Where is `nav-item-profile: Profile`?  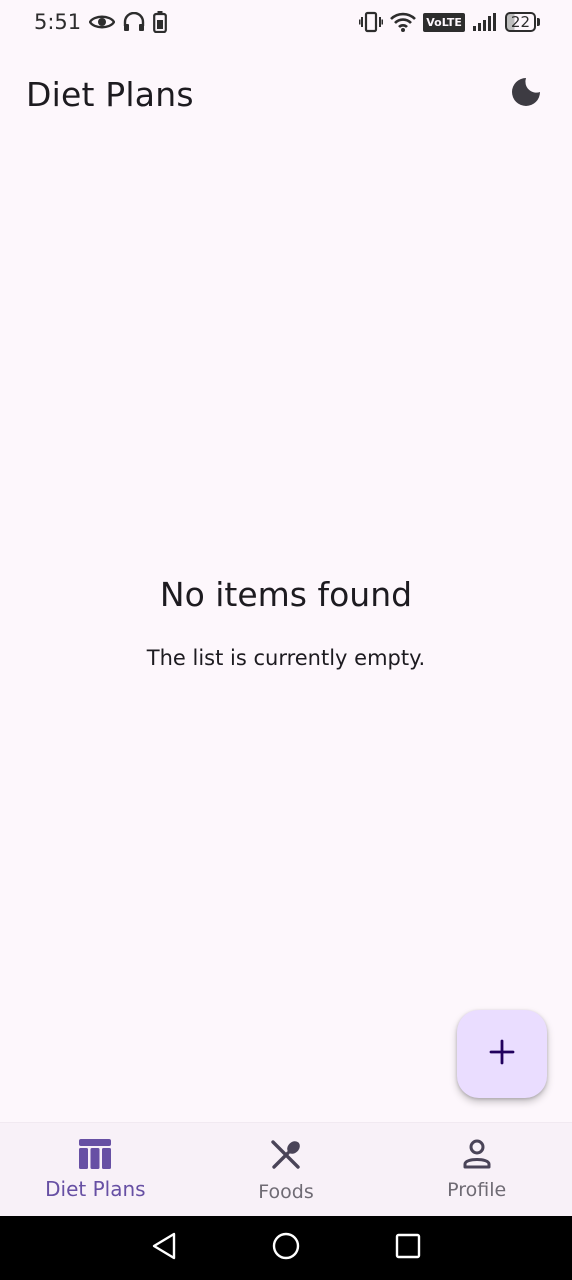 nav-item-profile: Profile is located at coordinates (476, 1169).